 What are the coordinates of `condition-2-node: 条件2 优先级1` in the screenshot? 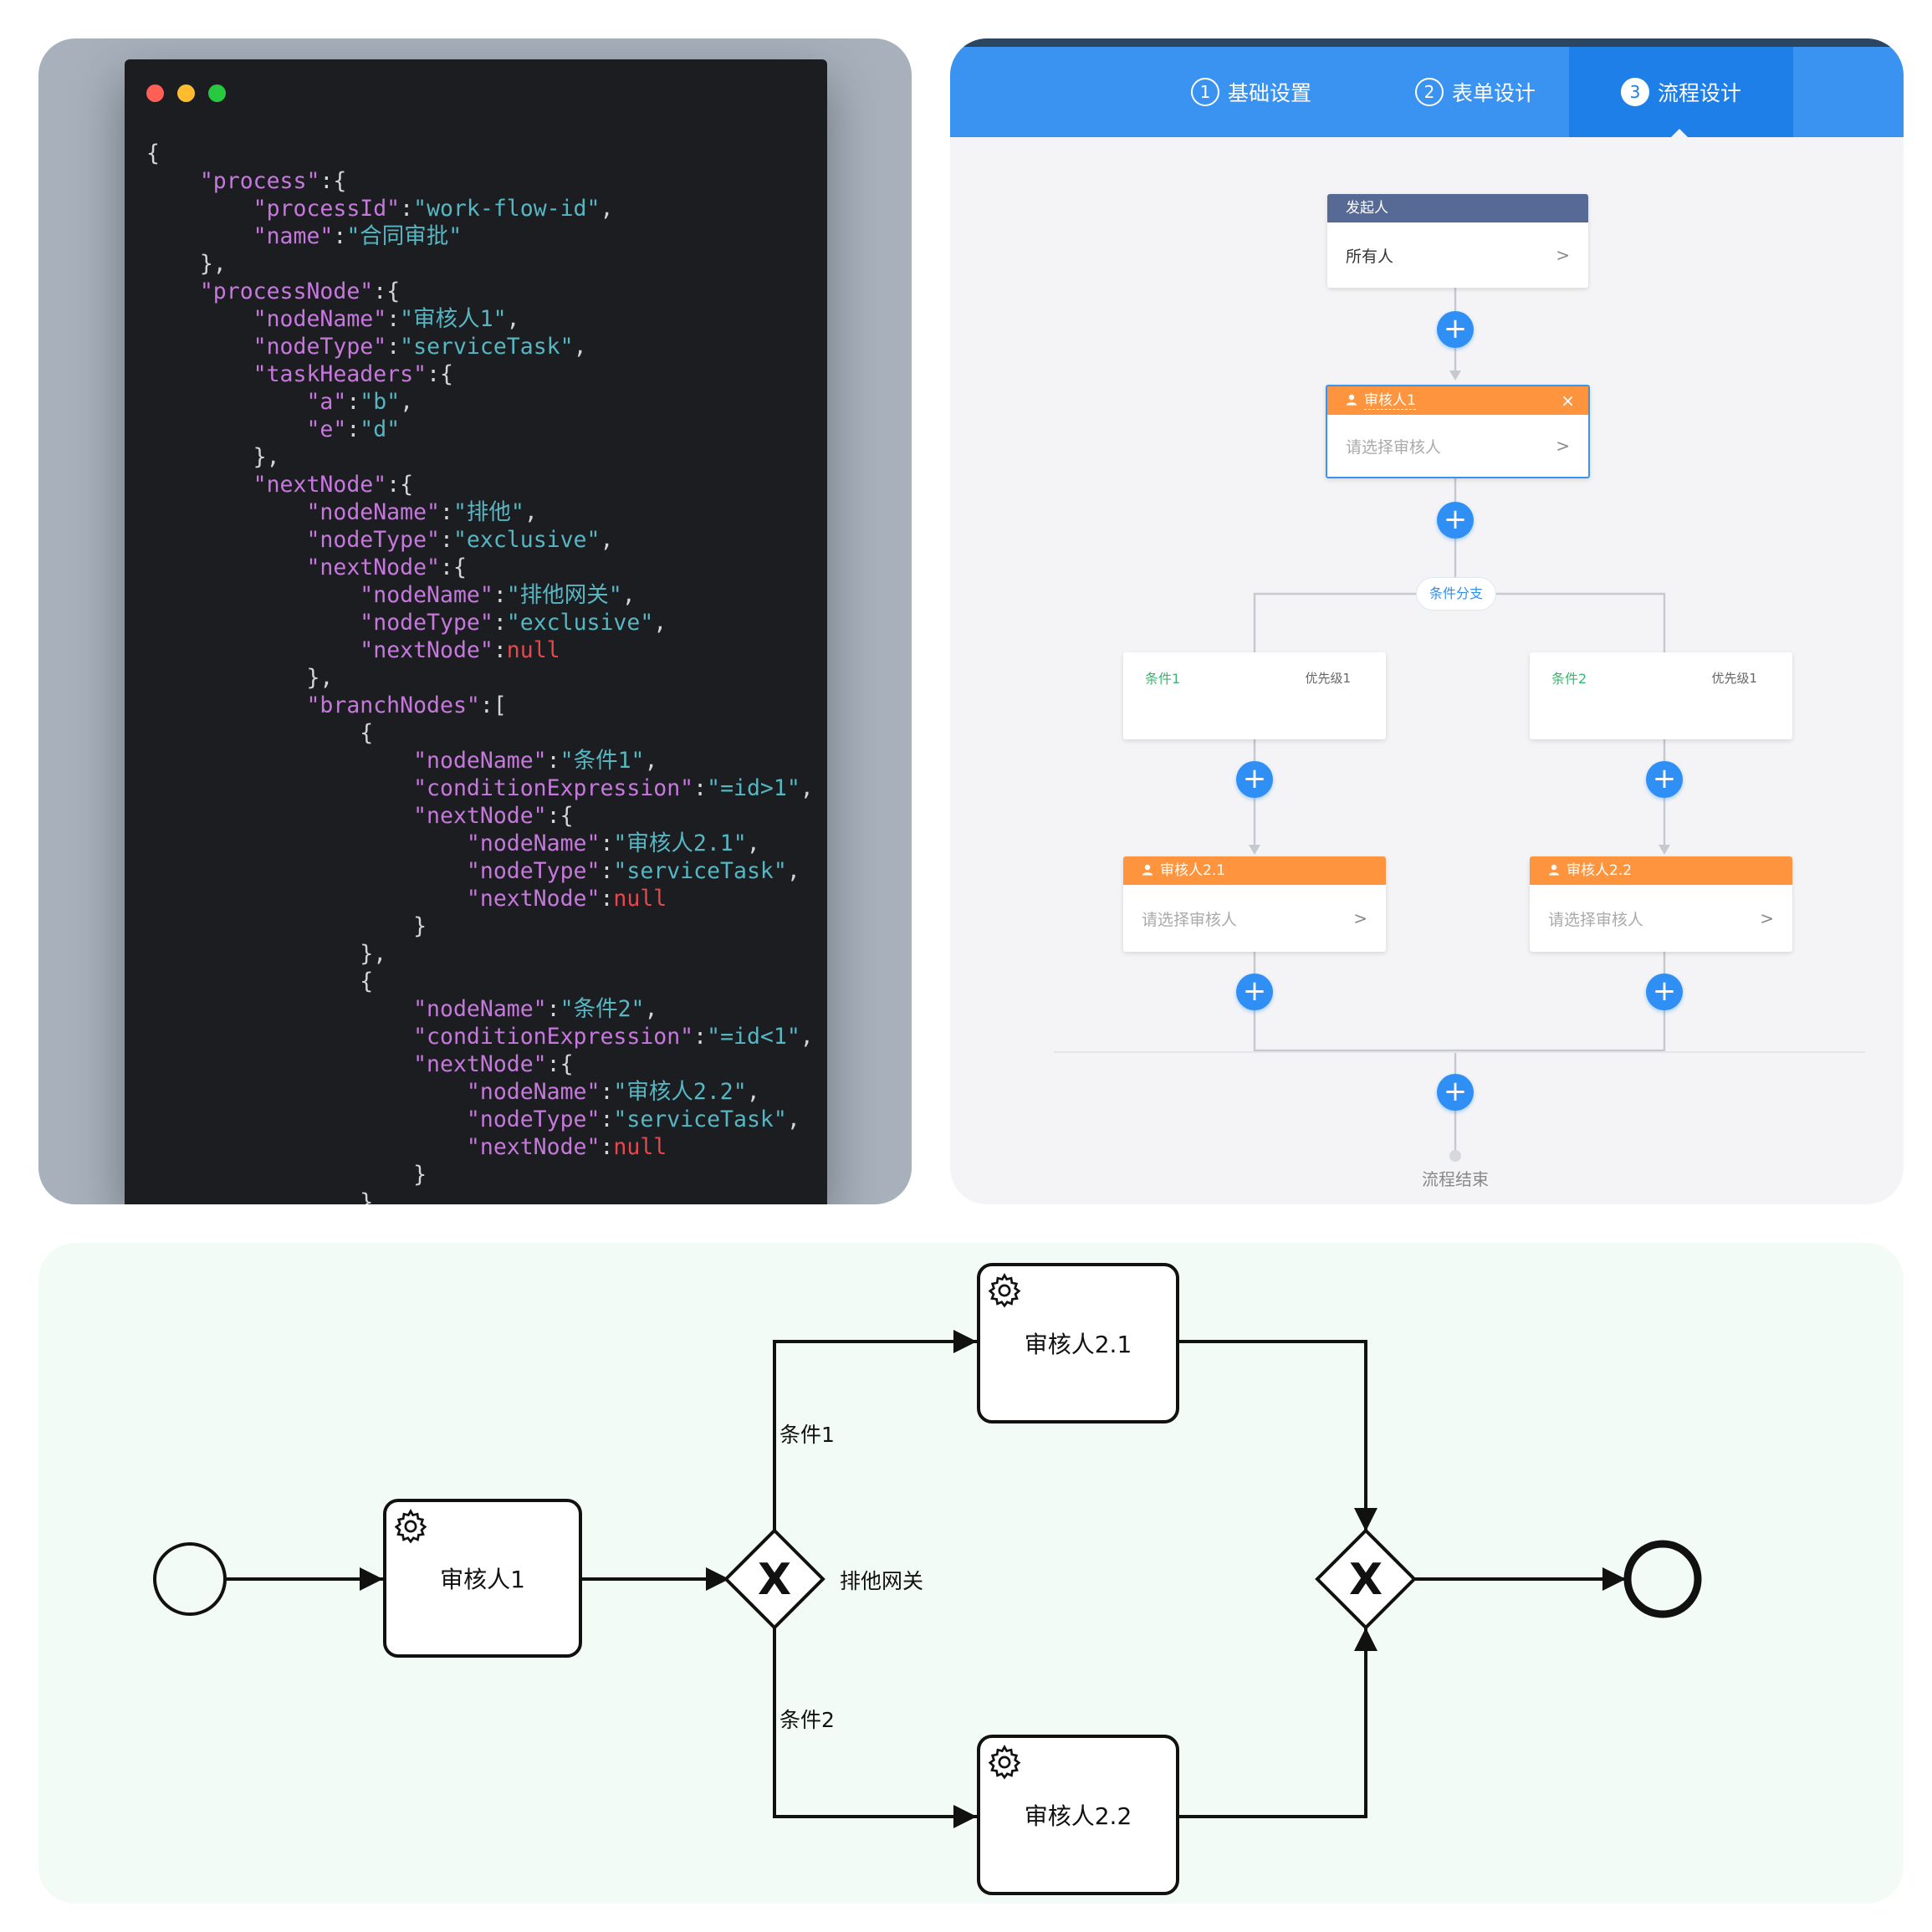 It's located at (1661, 695).